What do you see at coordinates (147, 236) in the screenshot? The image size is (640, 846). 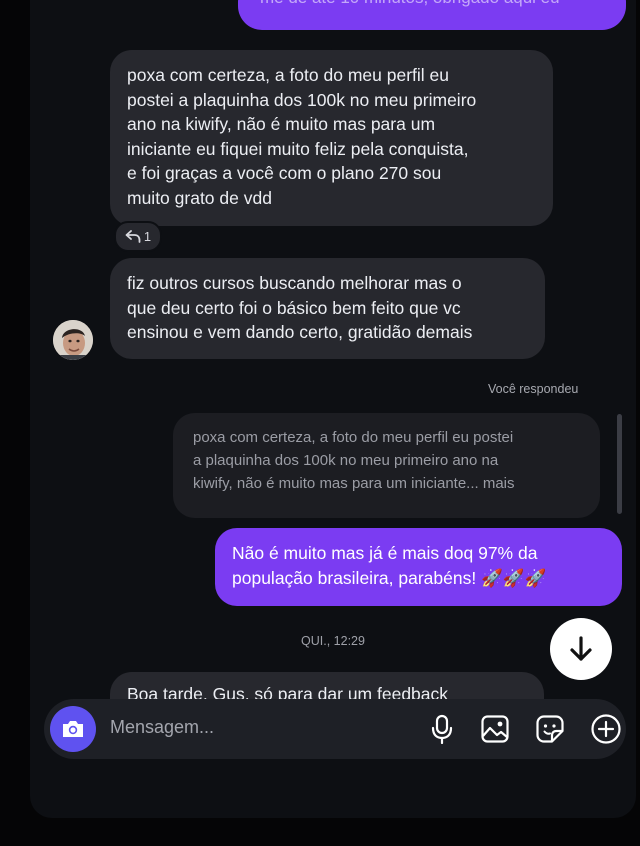 I see `reaction-count: 1` at bounding box center [147, 236].